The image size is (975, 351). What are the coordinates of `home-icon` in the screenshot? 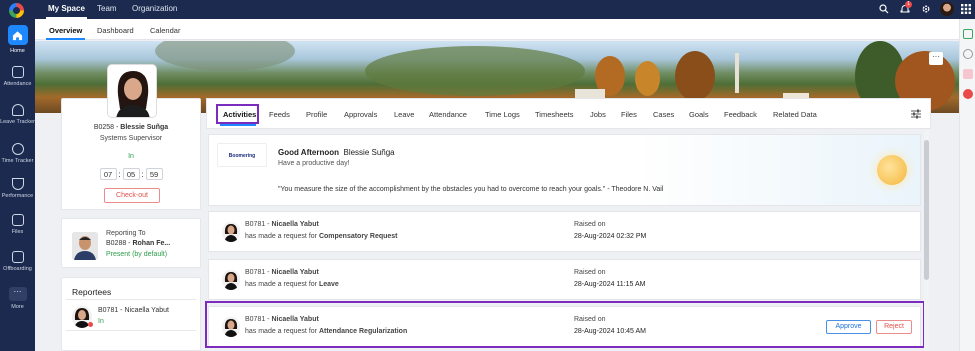 It's located at (17, 35).